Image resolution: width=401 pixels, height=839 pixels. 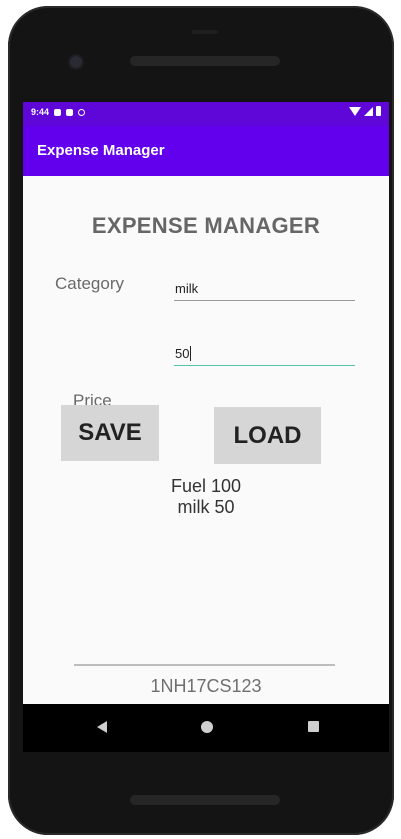 I want to click on expense-records: Fuel 100 milk 50, so click(x=206, y=497).